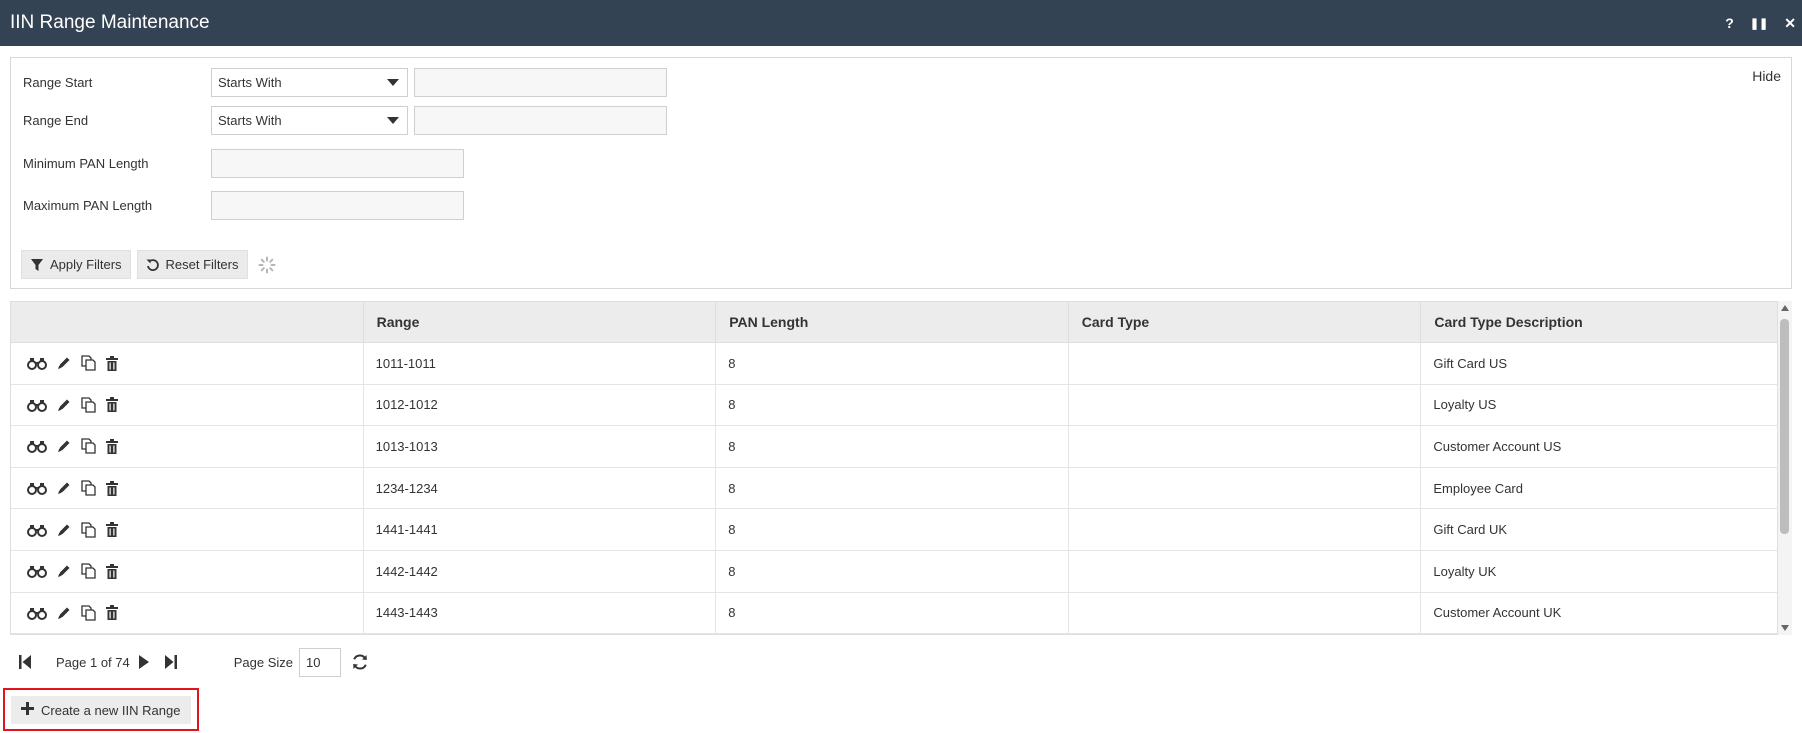 The width and height of the screenshot is (1802, 733). What do you see at coordinates (309, 120) in the screenshot?
I see `range-end-operator-select: Starts With` at bounding box center [309, 120].